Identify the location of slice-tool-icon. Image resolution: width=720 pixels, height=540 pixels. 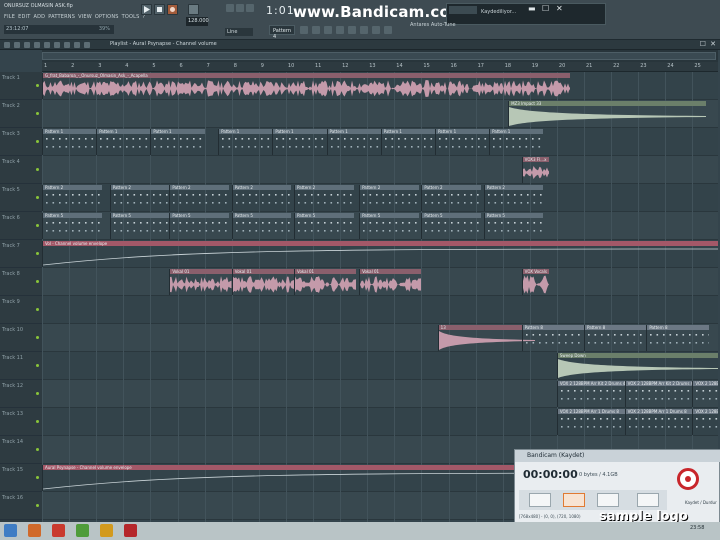
(57, 45).